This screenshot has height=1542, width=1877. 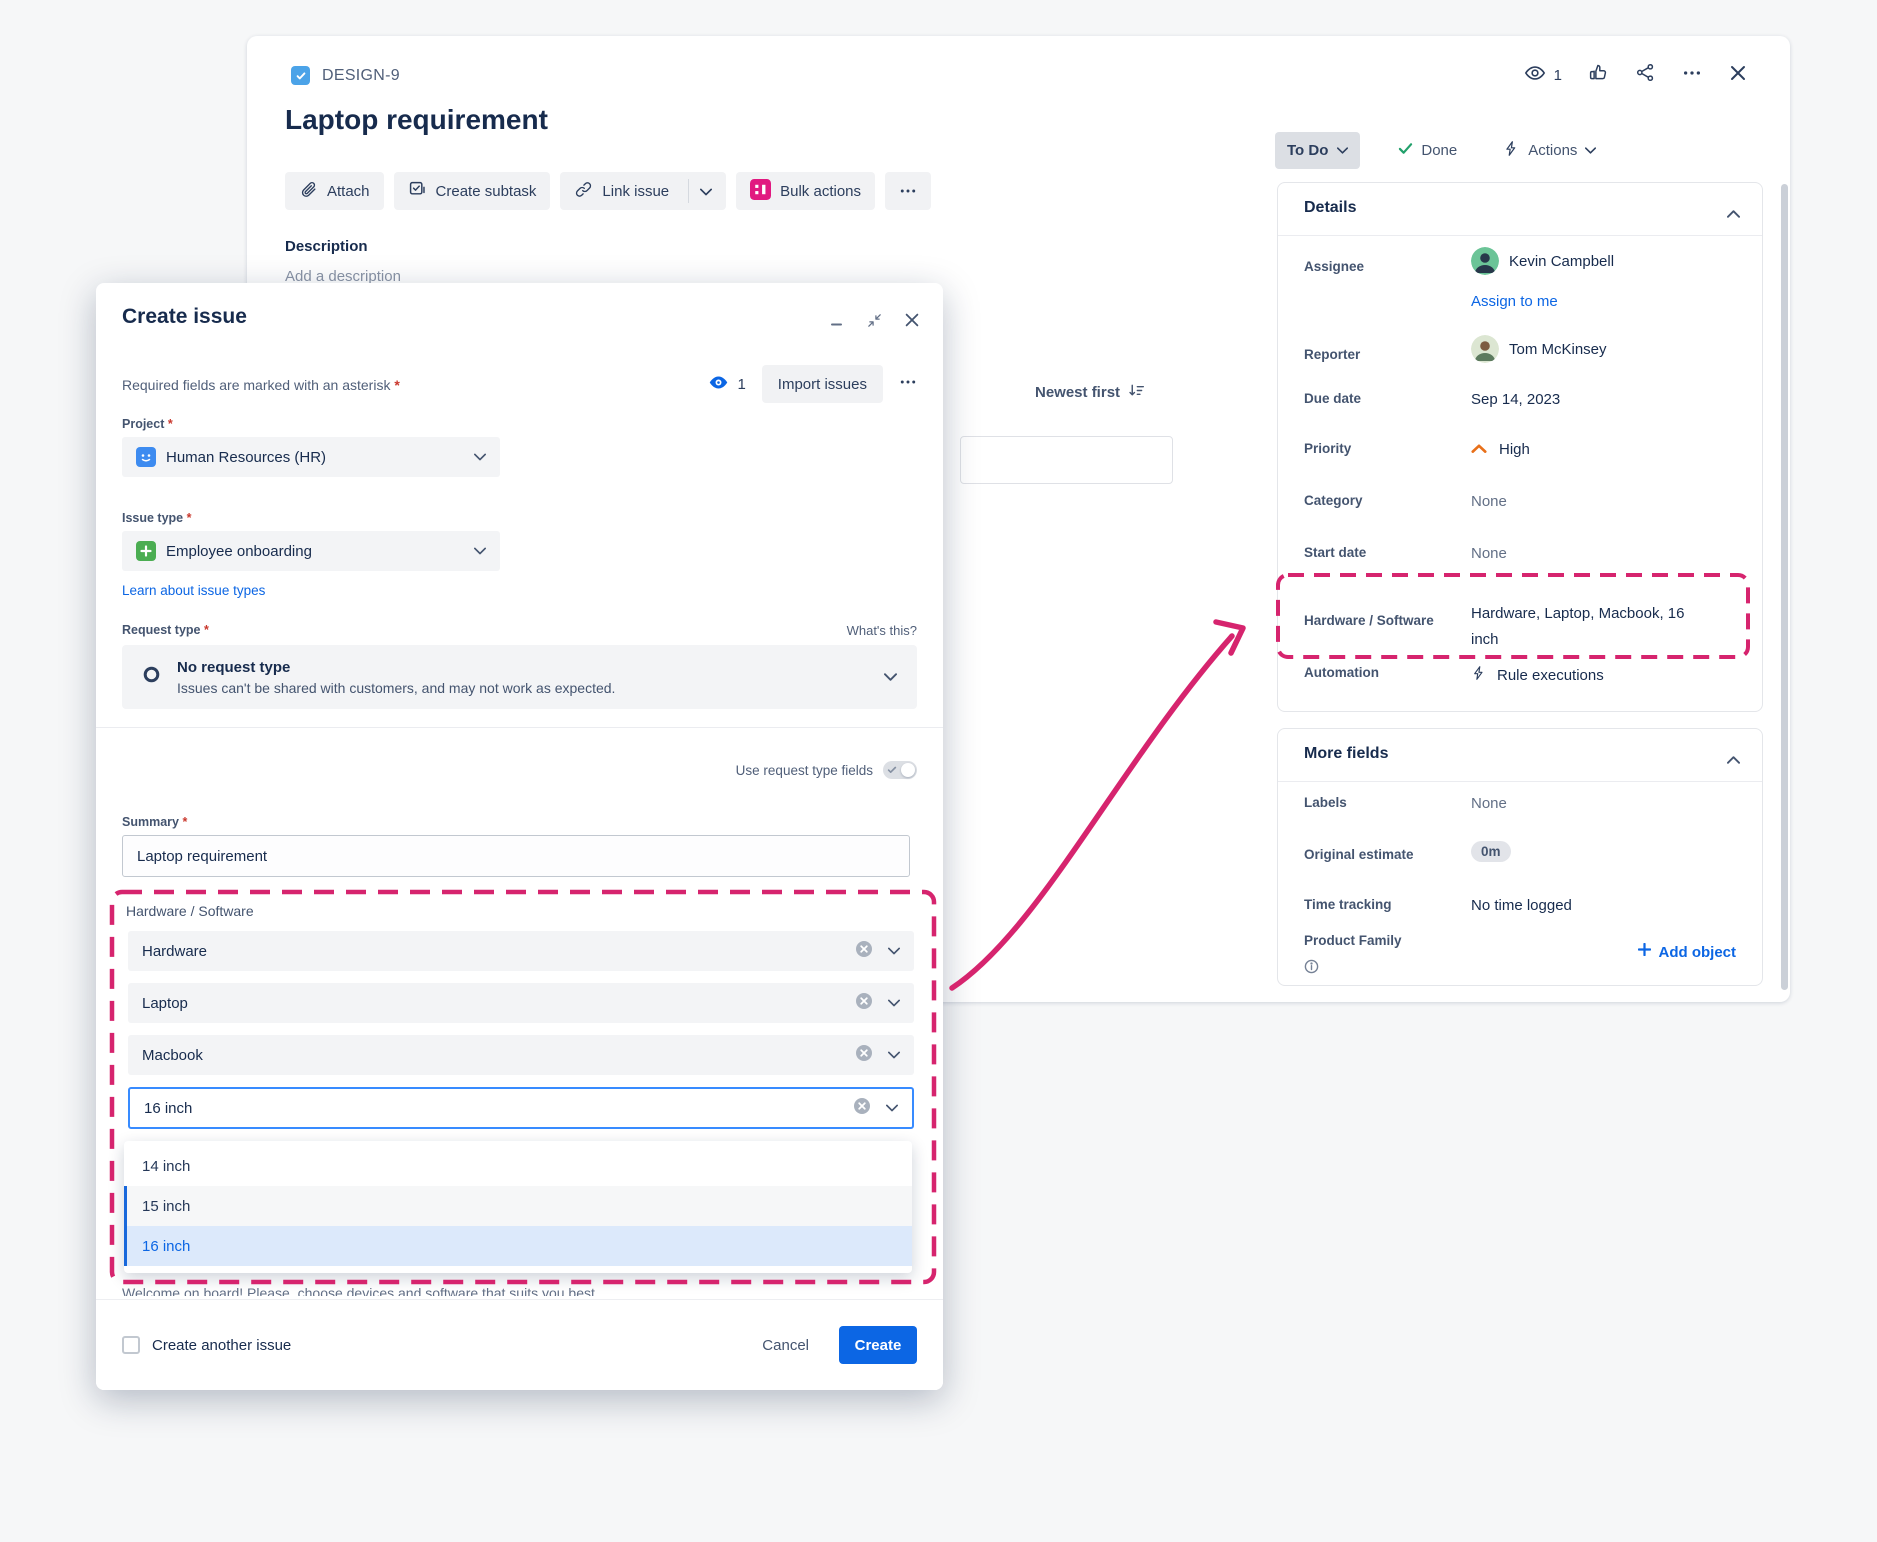 I want to click on watchers: 1, so click(x=1543, y=75).